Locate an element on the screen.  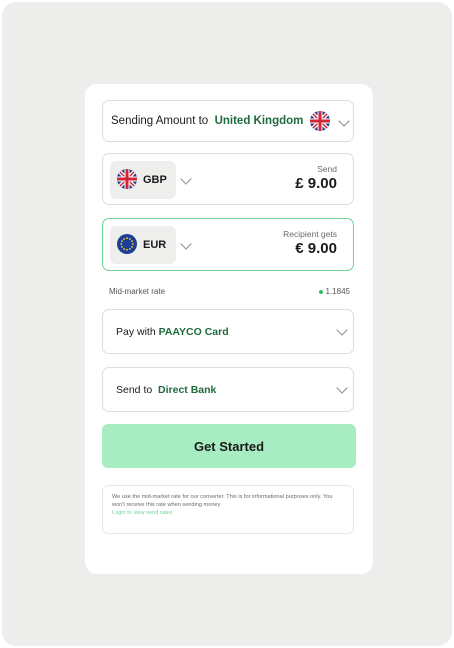
destination-prefix: Sending Amount to is located at coordinates (160, 121).